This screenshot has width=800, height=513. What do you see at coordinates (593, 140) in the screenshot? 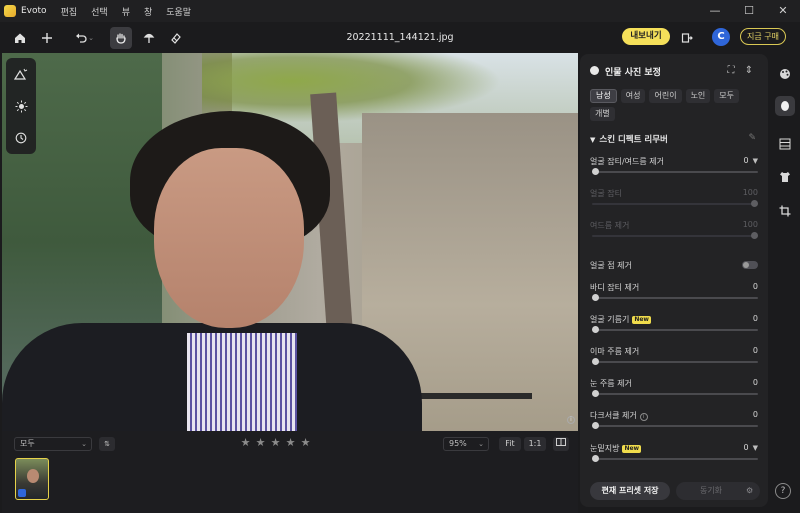
I see `collapse-triangle-icon: ▼` at bounding box center [593, 140].